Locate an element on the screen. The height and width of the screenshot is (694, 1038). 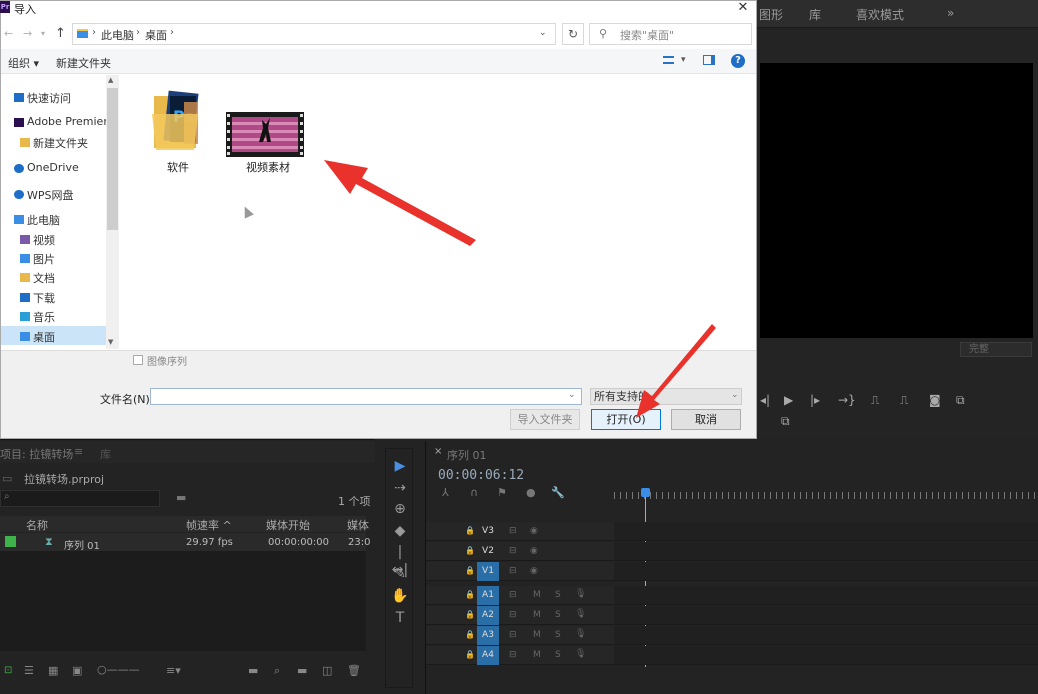
breadcrumb-this-pc: 此电脑 is located at coordinates (117, 35).